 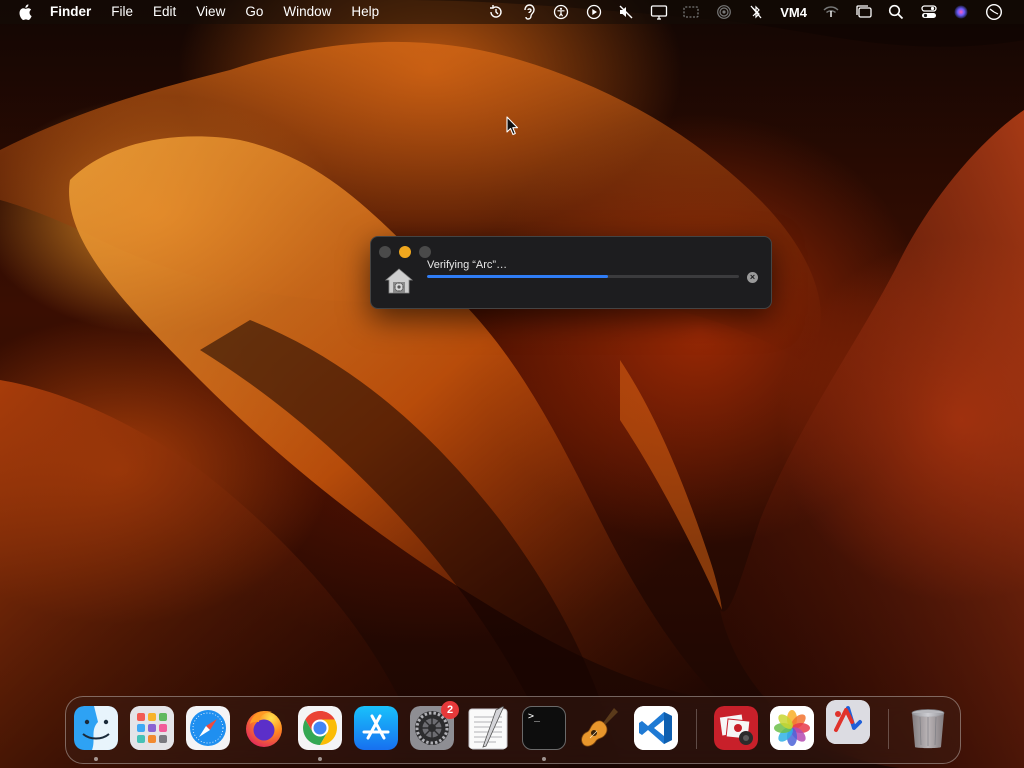 What do you see at coordinates (756, 12) in the screenshot?
I see `no-bluetooth-icon` at bounding box center [756, 12].